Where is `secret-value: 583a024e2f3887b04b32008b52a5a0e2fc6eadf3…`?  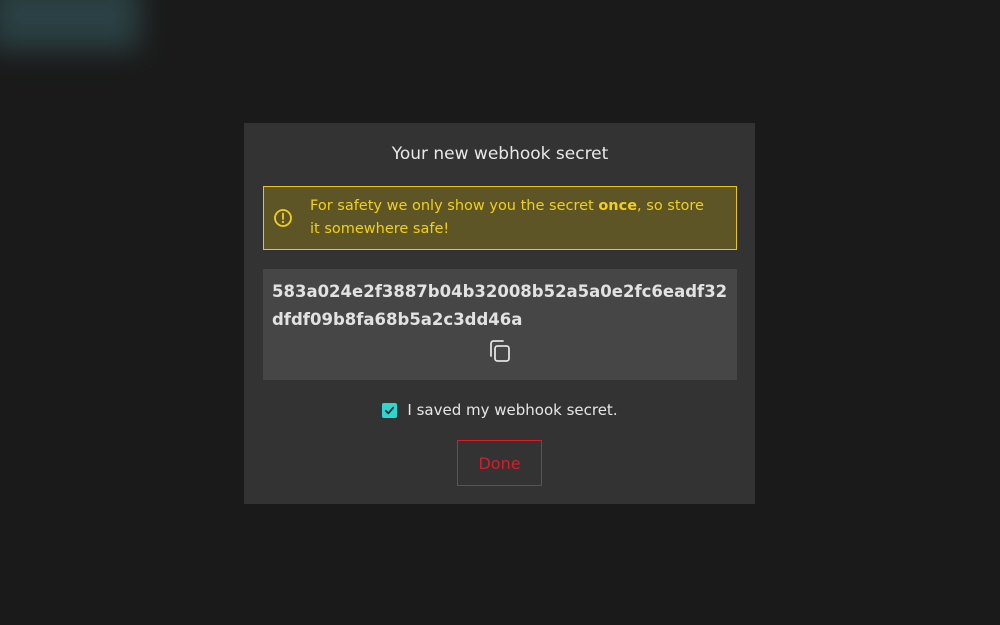
secret-value: 583a024e2f3887b04b32008b52a5a0e2fc6eadf3… is located at coordinates (502, 306).